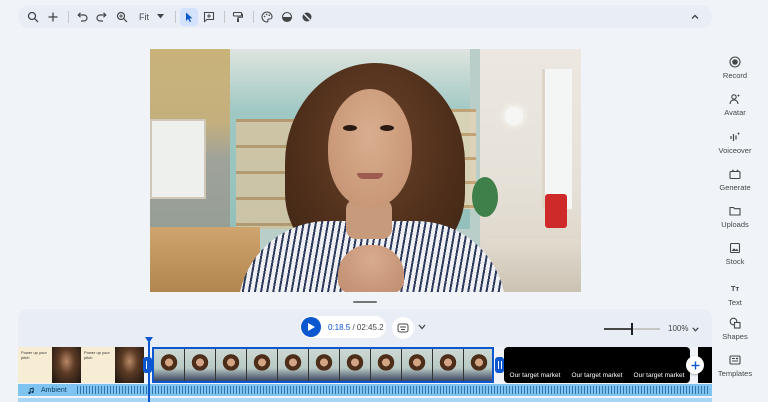  I want to click on avatar-icon, so click(735, 99).